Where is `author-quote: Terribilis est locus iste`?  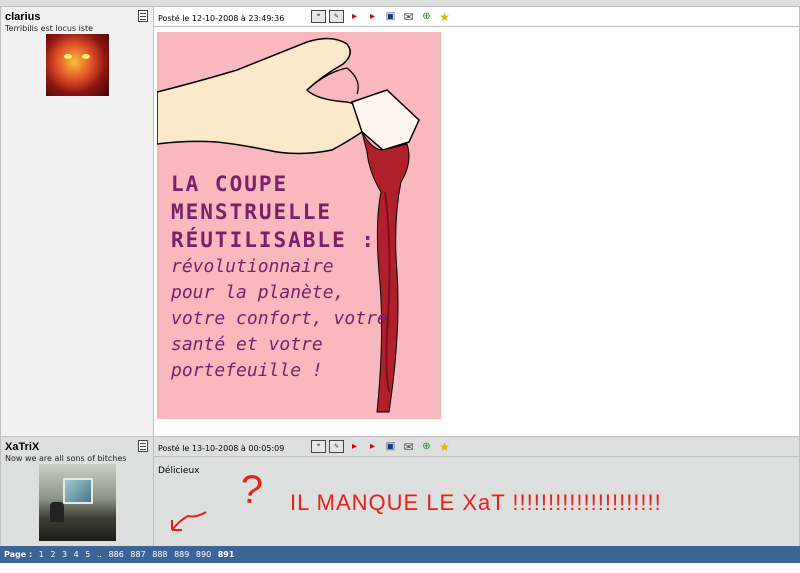
author-quote: Terribilis est locus iste is located at coordinates (49, 28).